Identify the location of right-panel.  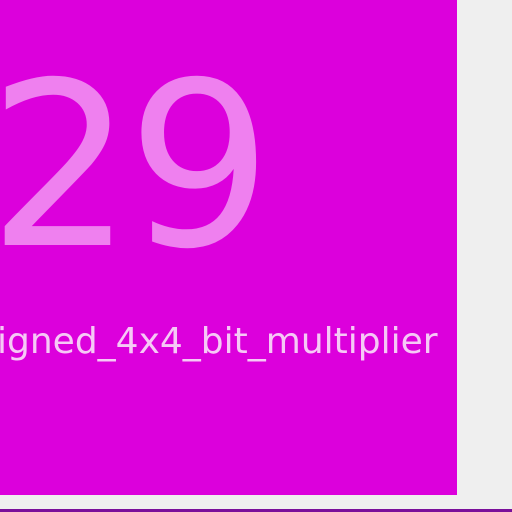
(484, 247).